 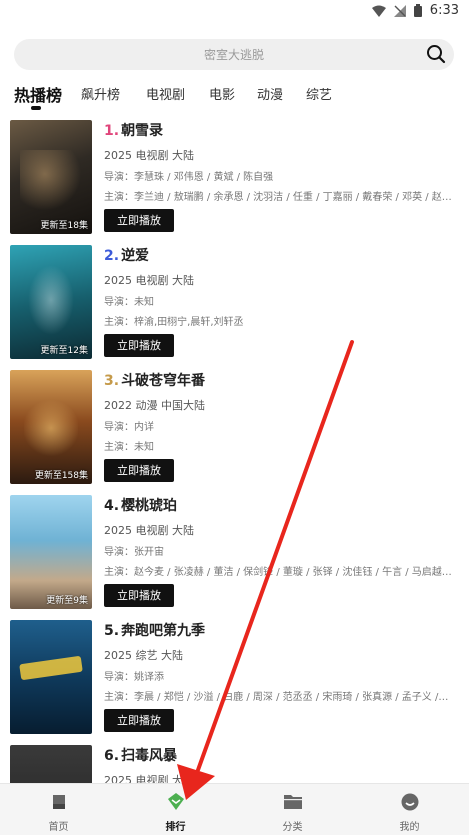 What do you see at coordinates (235, 764) in the screenshot?
I see `list-item: 6. 扫毒风暴 2025 电视剧 大陆` at bounding box center [235, 764].